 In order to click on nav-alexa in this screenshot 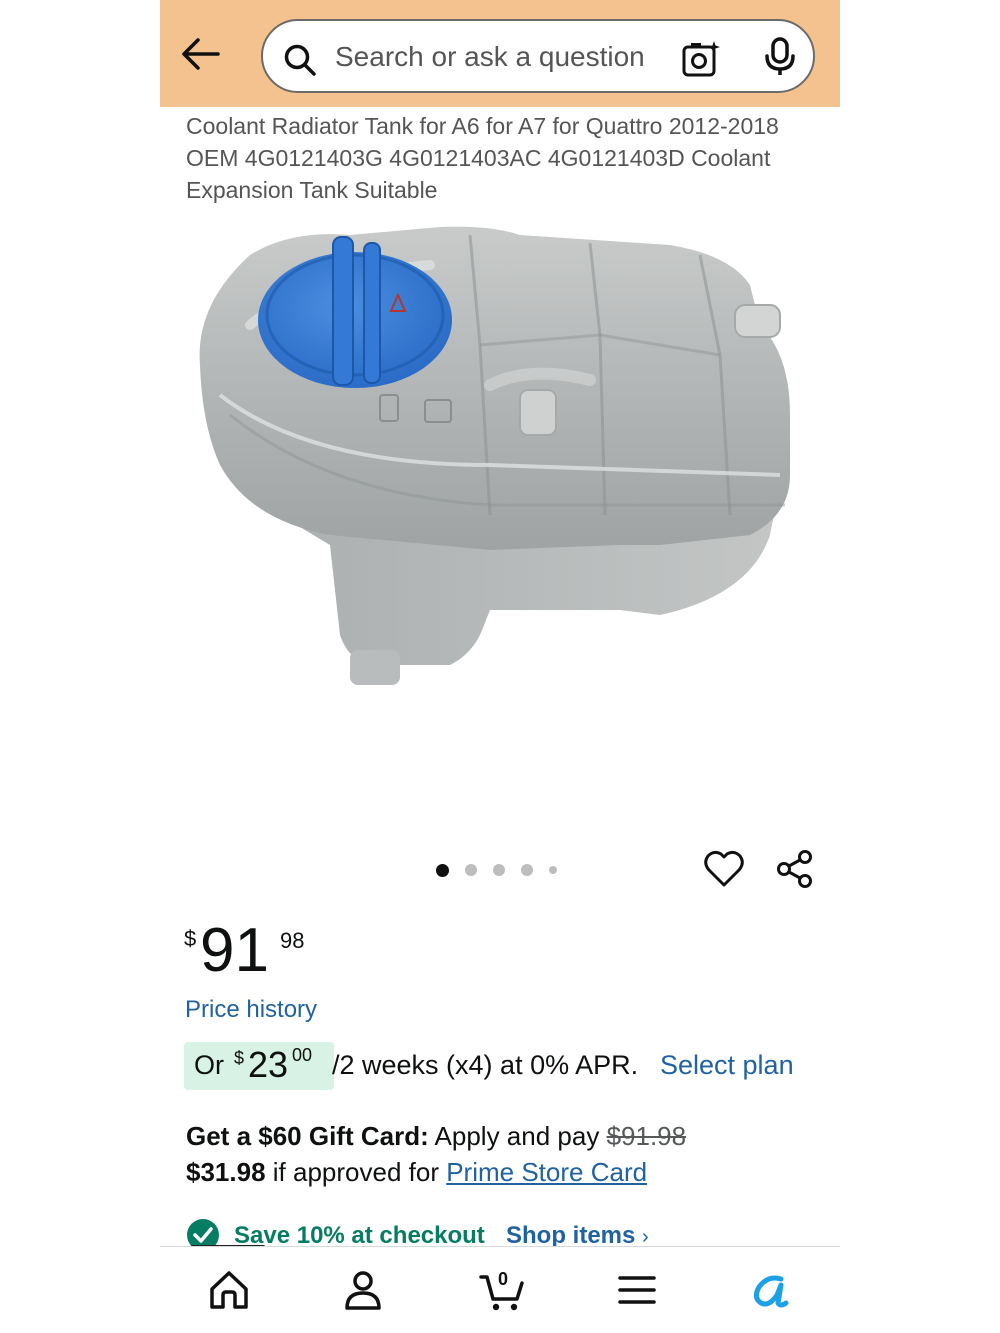, I will do `click(771, 1290)`.